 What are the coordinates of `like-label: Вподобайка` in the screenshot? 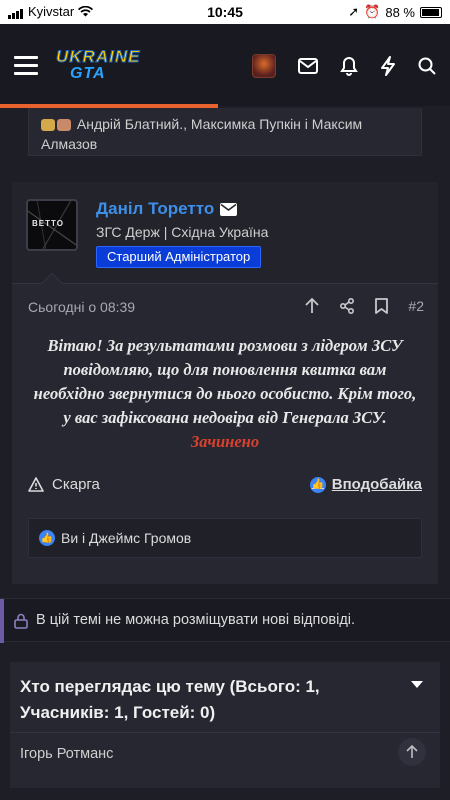 It's located at (376, 484).